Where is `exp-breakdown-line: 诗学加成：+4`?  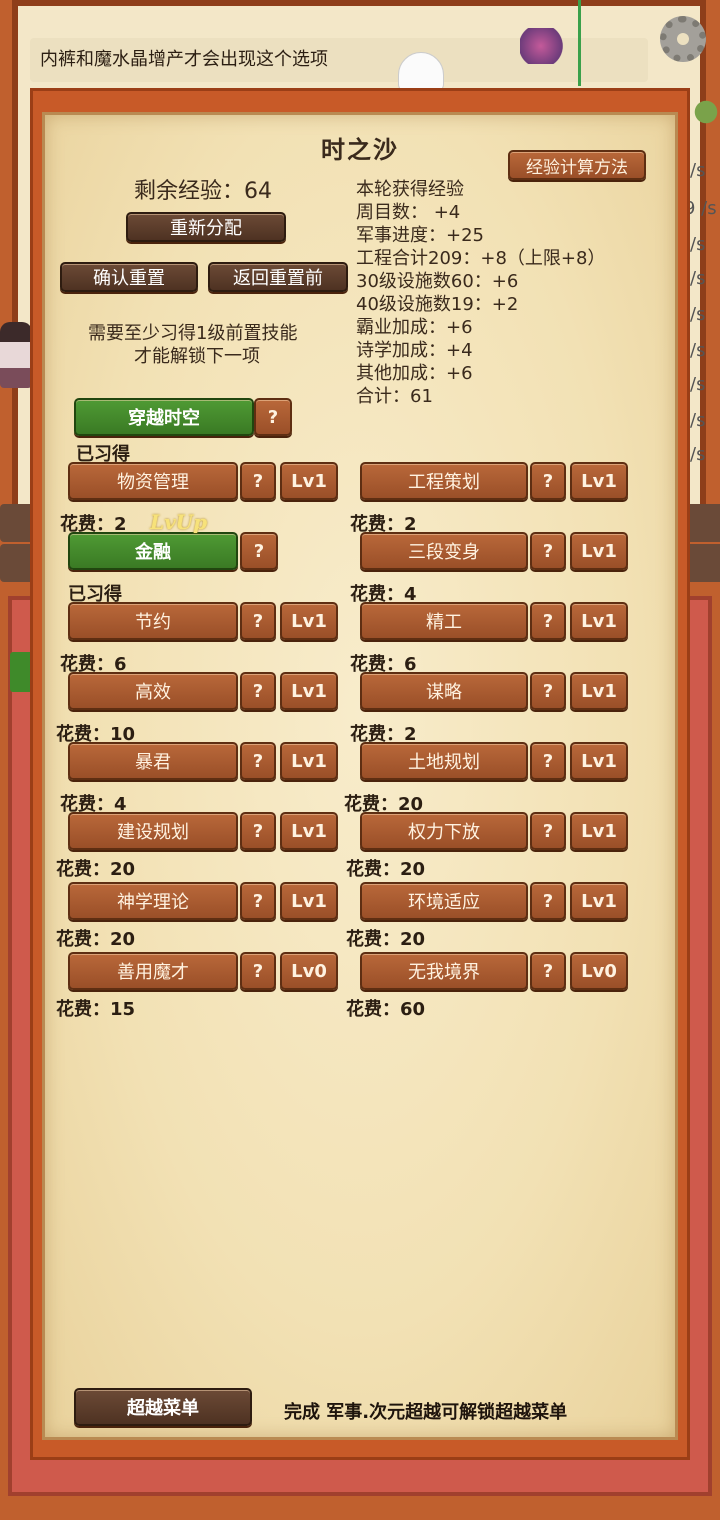
exp-breakdown-line: 诗学加成：+4 is located at coordinates (414, 350).